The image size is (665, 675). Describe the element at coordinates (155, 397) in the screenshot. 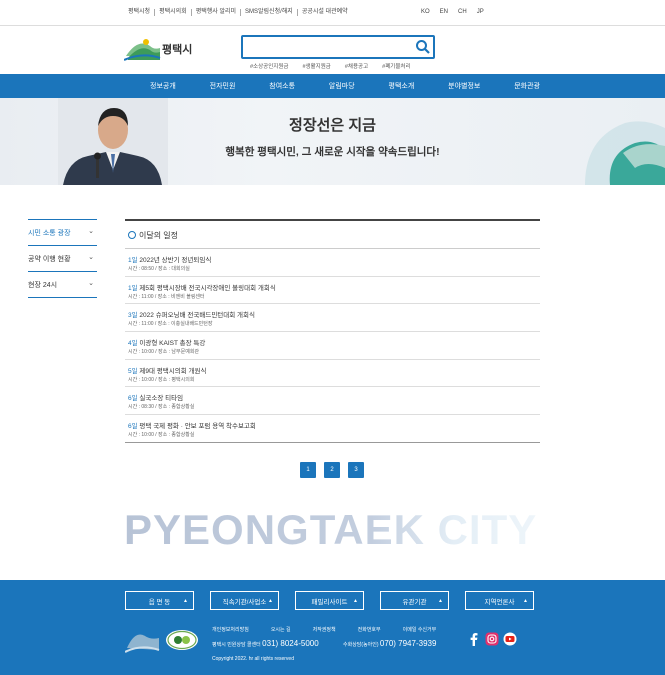

I see `schedule-item-title-line: 6일 실국소장 티타임` at that location.